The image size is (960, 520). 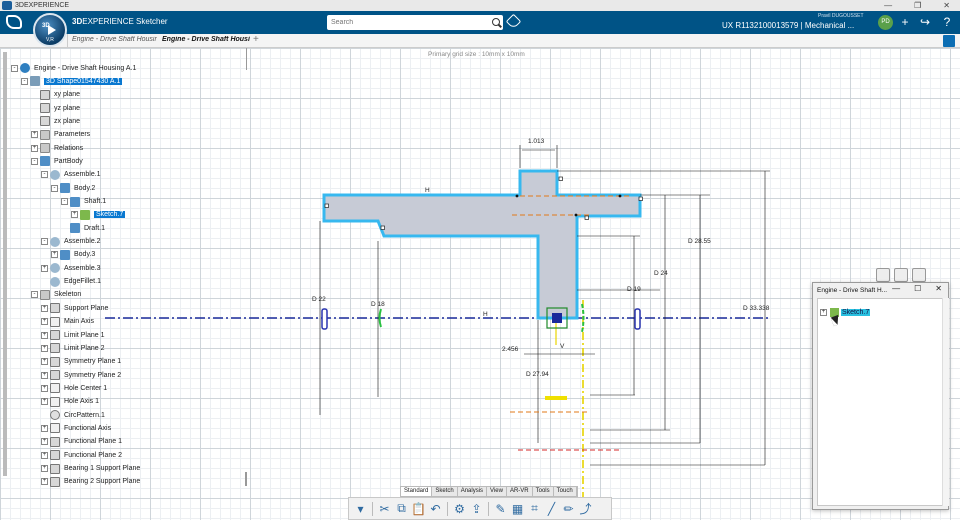 What do you see at coordinates (949, 41) in the screenshot?
I see `expand-icon` at bounding box center [949, 41].